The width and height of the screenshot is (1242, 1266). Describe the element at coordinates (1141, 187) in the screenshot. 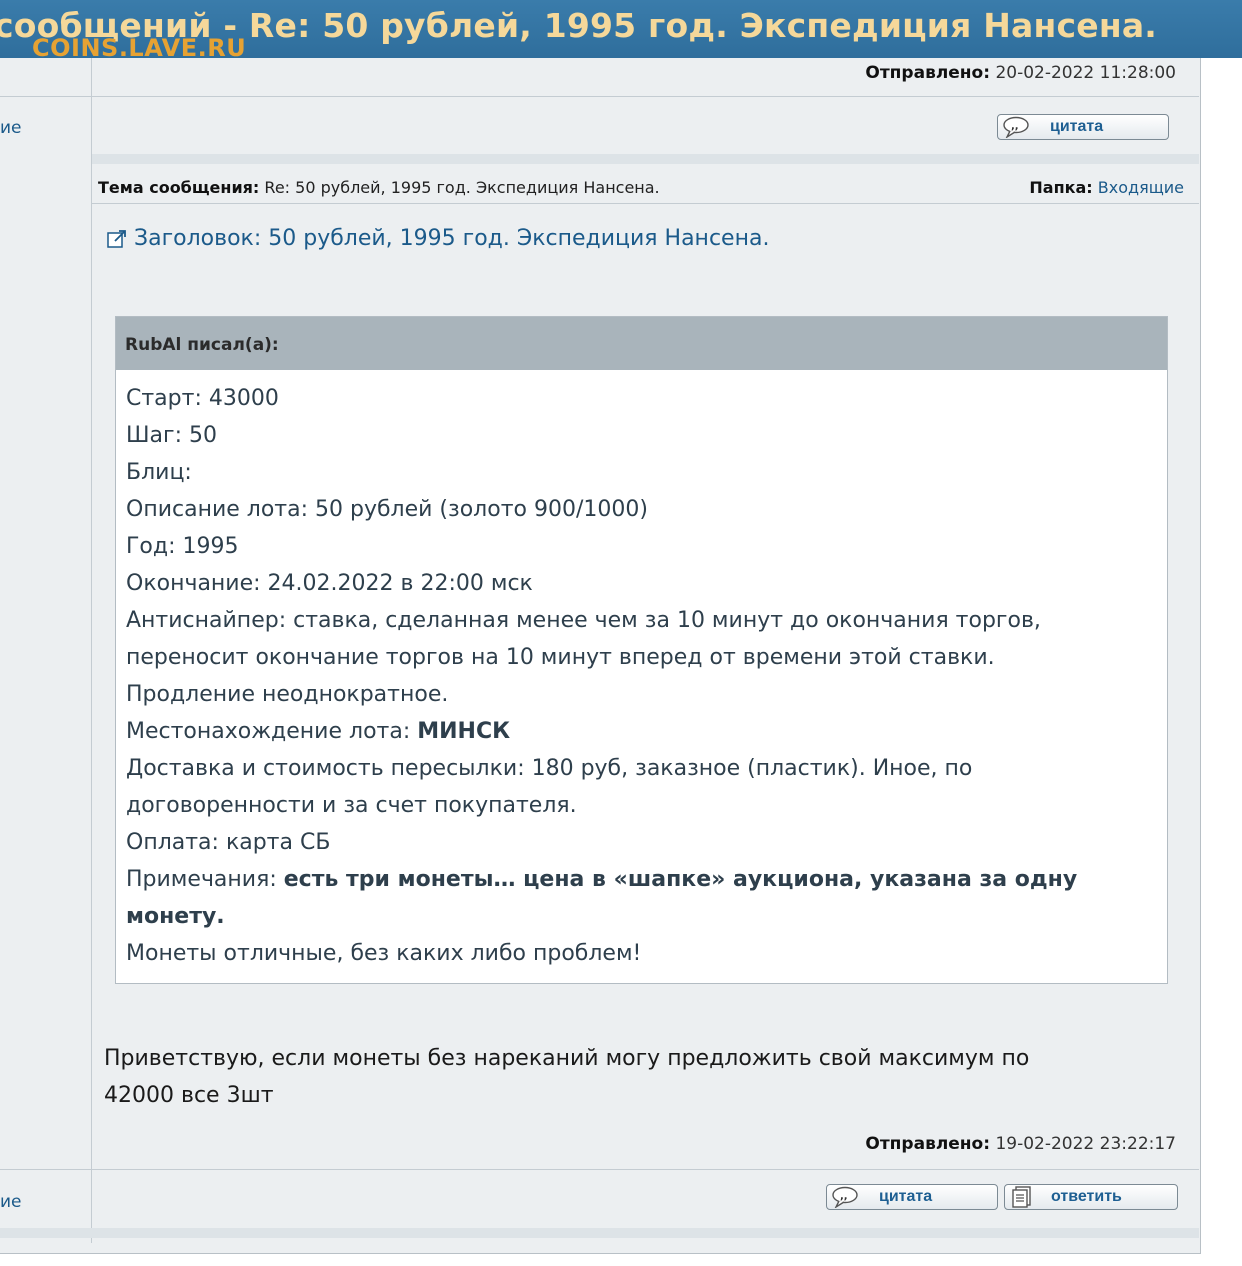

I see `folder-link: Входящие` at that location.